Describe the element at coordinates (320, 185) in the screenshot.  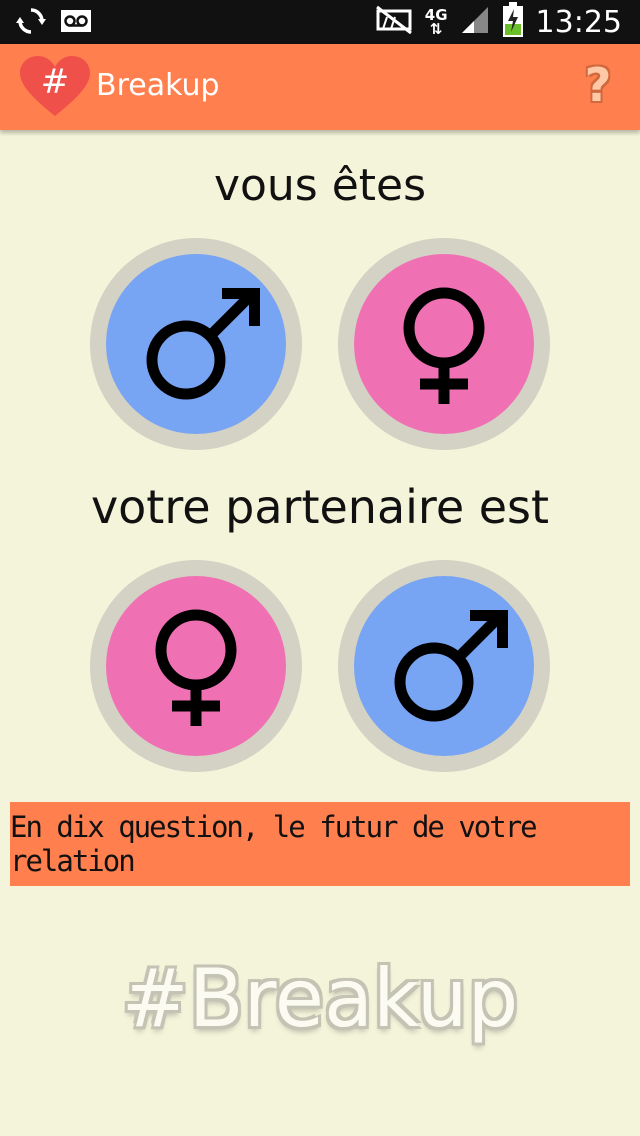
I see `you-are-heading: vous êtes` at that location.